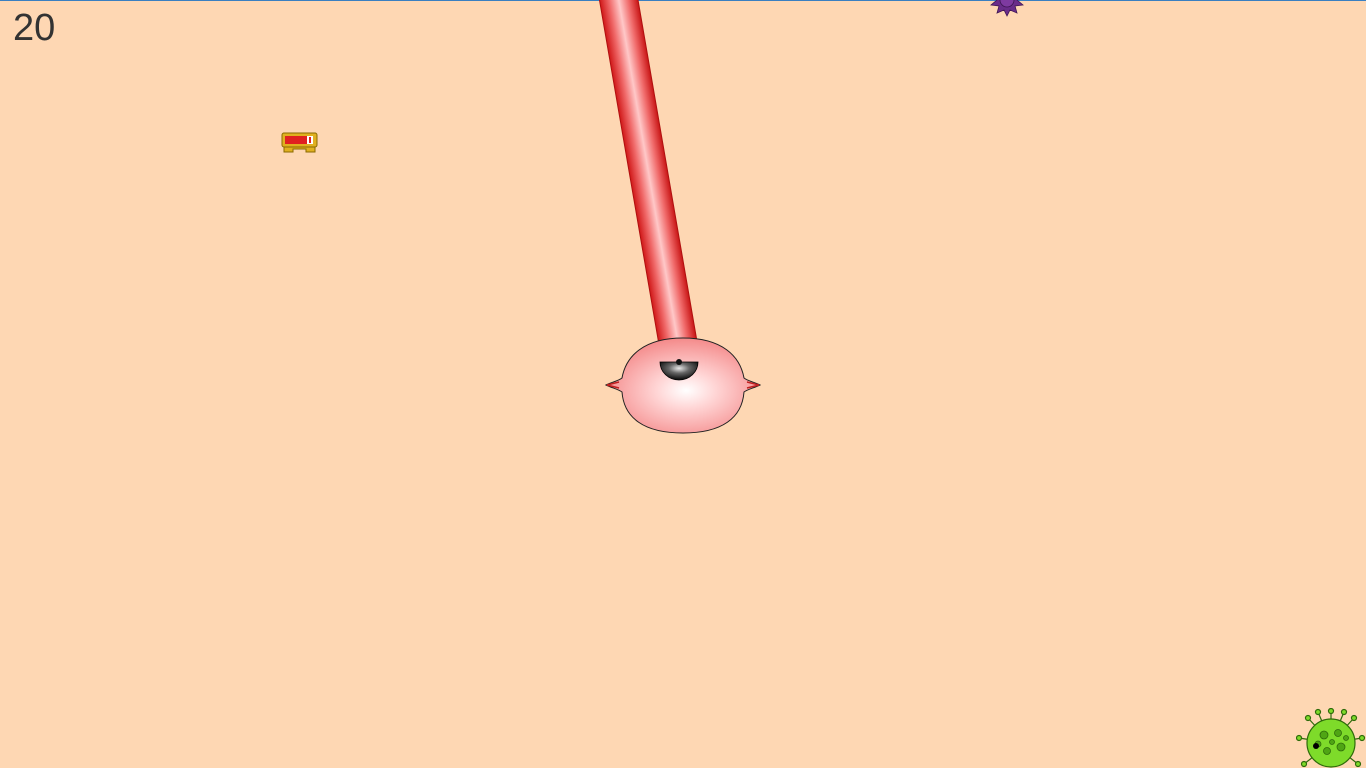 The image size is (1366, 768). Describe the element at coordinates (1331, 738) in the screenshot. I see `green-virus-icon` at that location.